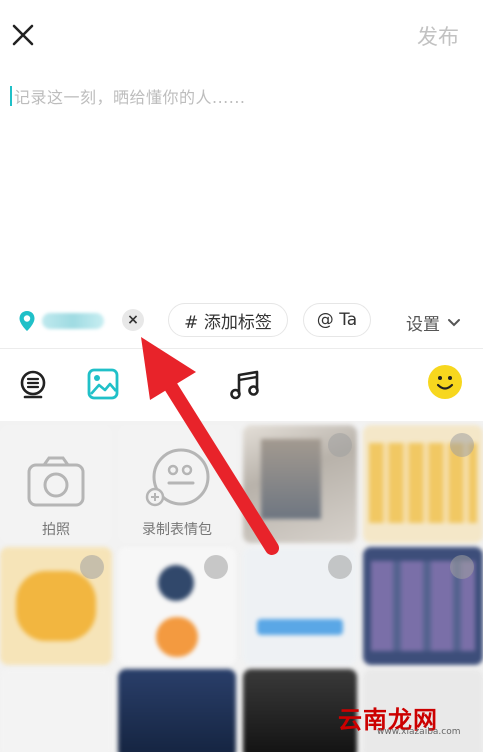 Image resolution: width=483 pixels, height=752 pixels. I want to click on sticker-face-icon, so click(177, 477).